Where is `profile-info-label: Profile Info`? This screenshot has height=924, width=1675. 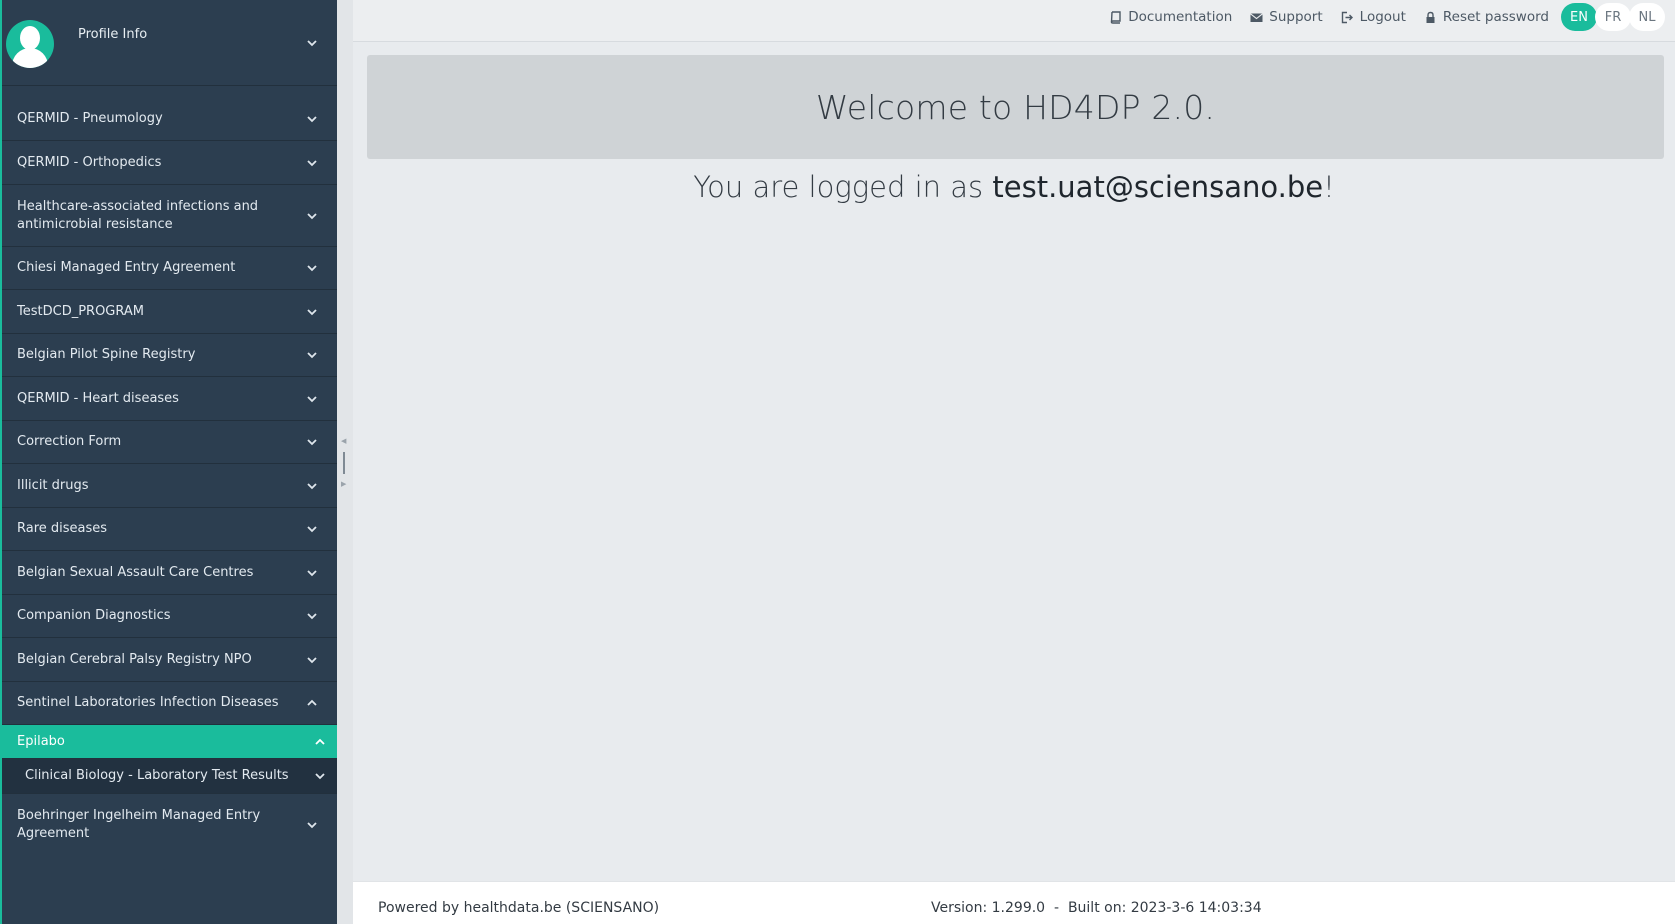
profile-info-label: Profile Info is located at coordinates (113, 34).